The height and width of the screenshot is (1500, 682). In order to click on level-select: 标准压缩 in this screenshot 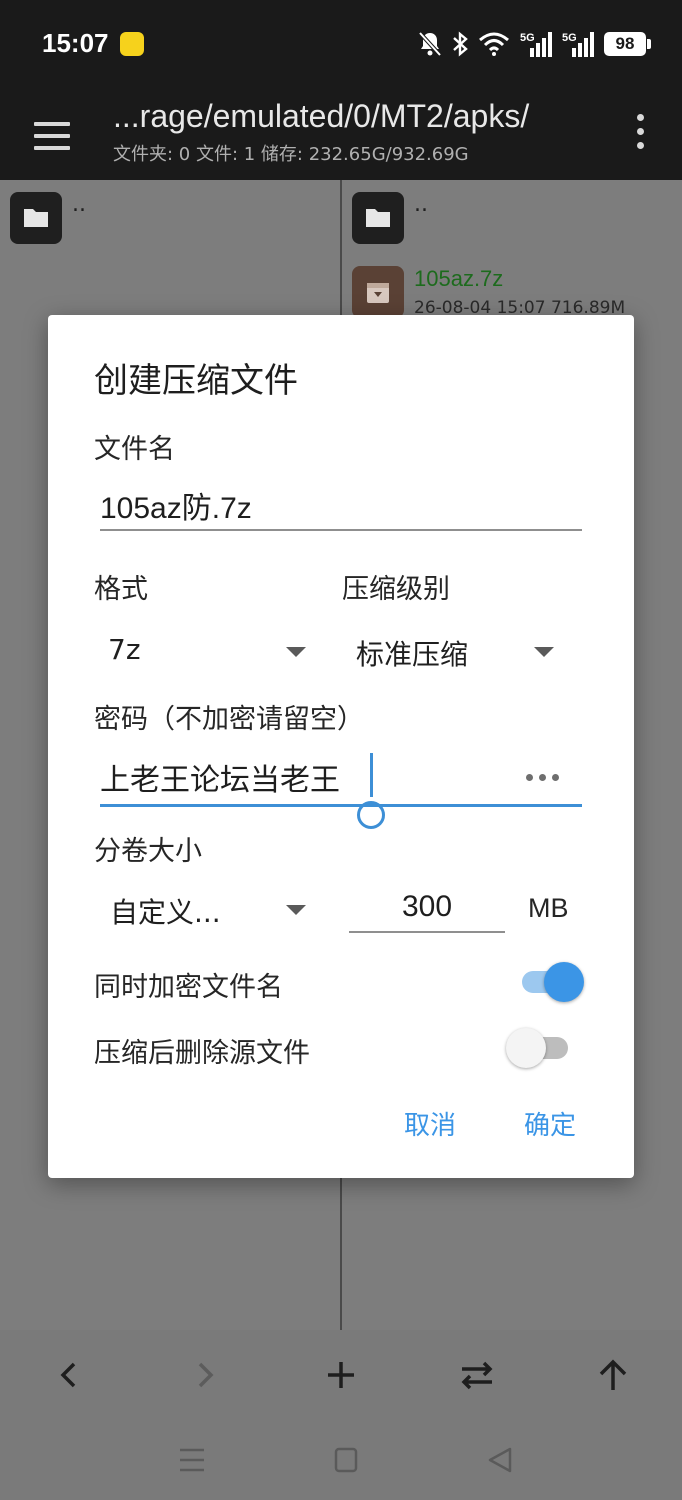, I will do `click(456, 658)`.